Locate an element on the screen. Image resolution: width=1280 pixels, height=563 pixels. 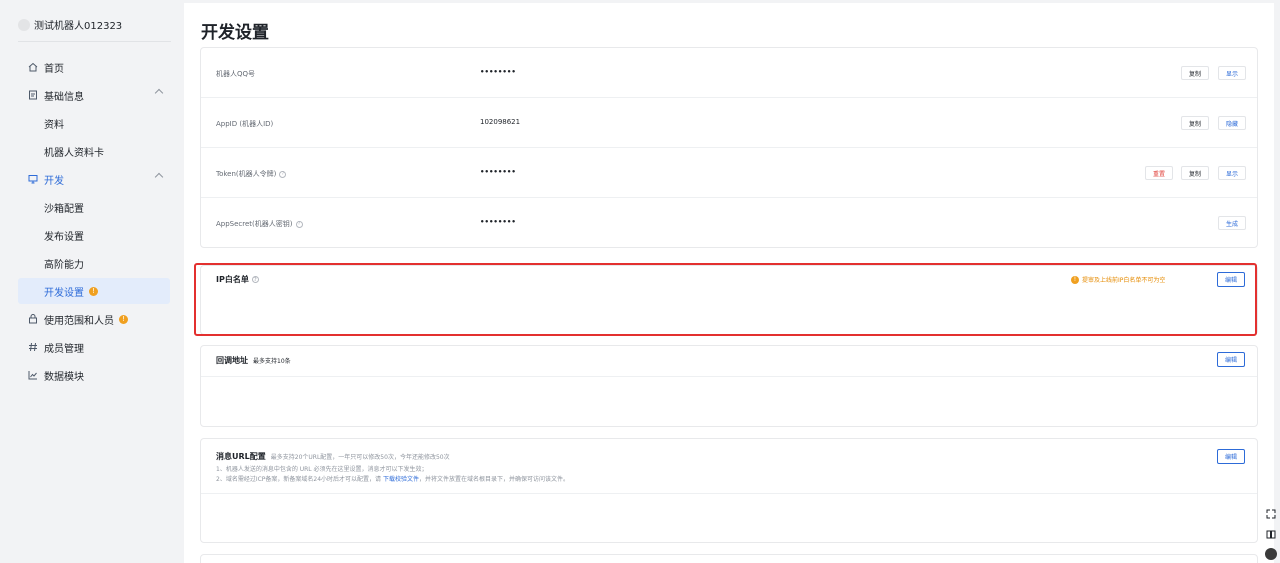
sidebar-item-label: 高阶能力 is located at coordinates (64, 265).